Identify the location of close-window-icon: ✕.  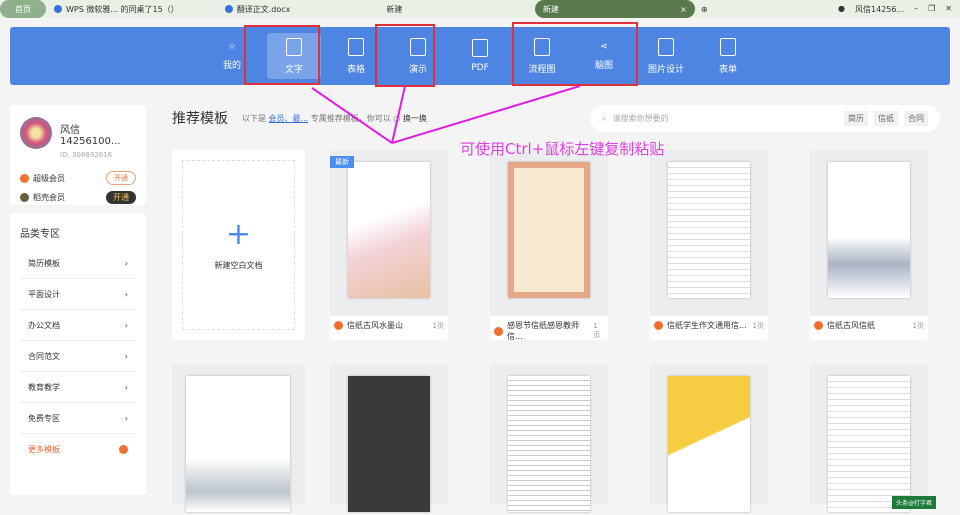
(948, 9).